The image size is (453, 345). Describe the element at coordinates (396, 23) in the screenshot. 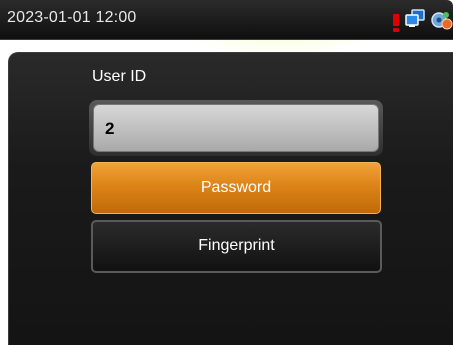

I see `alert-icon` at that location.